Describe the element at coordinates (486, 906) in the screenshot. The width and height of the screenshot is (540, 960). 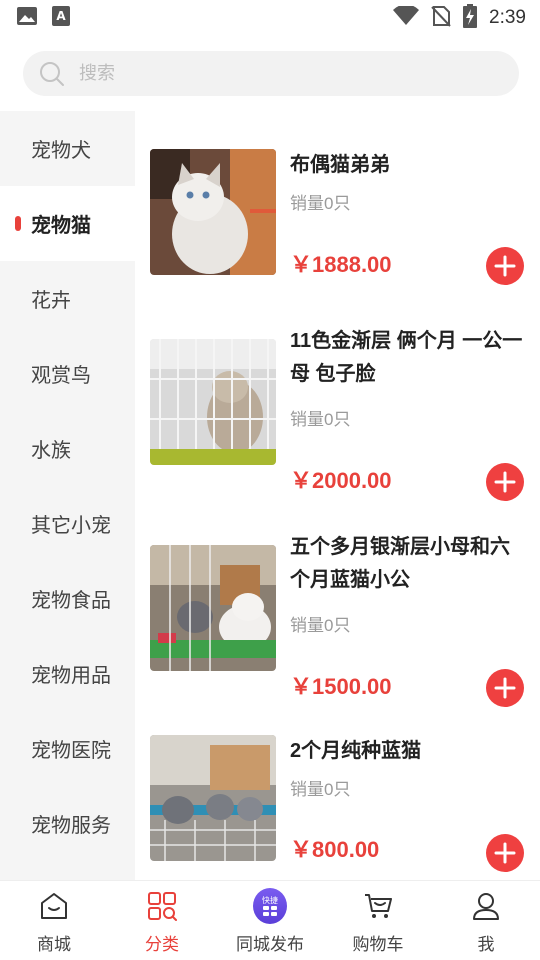
I see `profile-icon` at that location.